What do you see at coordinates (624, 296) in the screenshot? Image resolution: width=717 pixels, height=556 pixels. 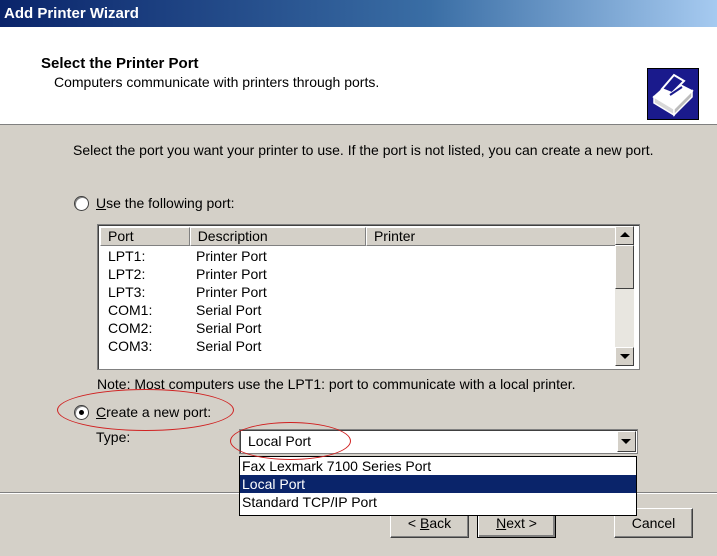 I see `port-list-scrollbar` at bounding box center [624, 296].